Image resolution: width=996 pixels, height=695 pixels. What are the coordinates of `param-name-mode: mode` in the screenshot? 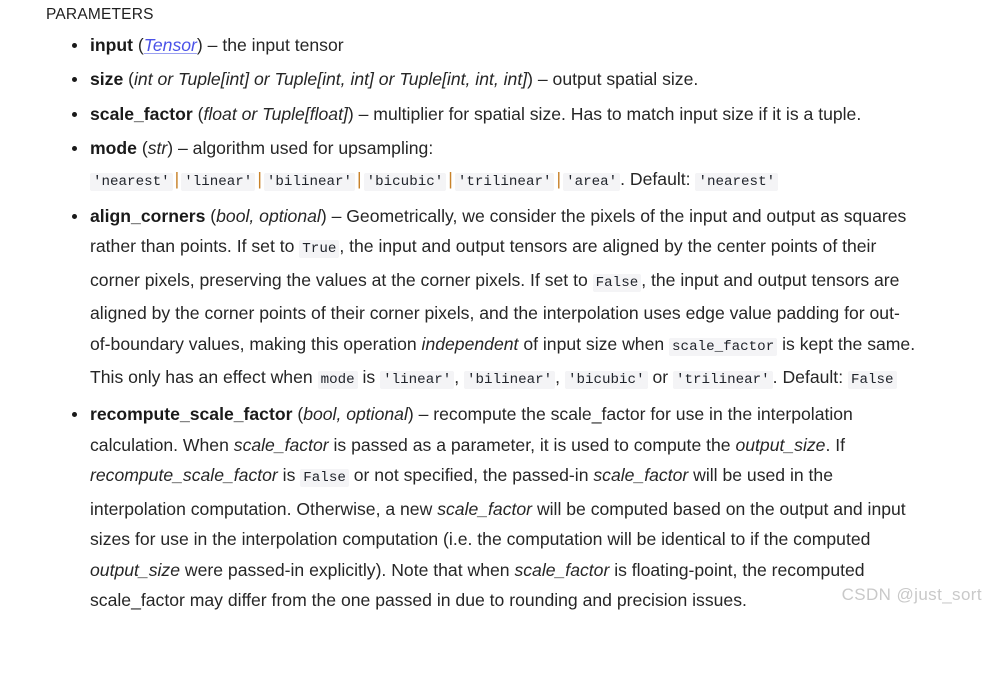 It's located at (113, 148).